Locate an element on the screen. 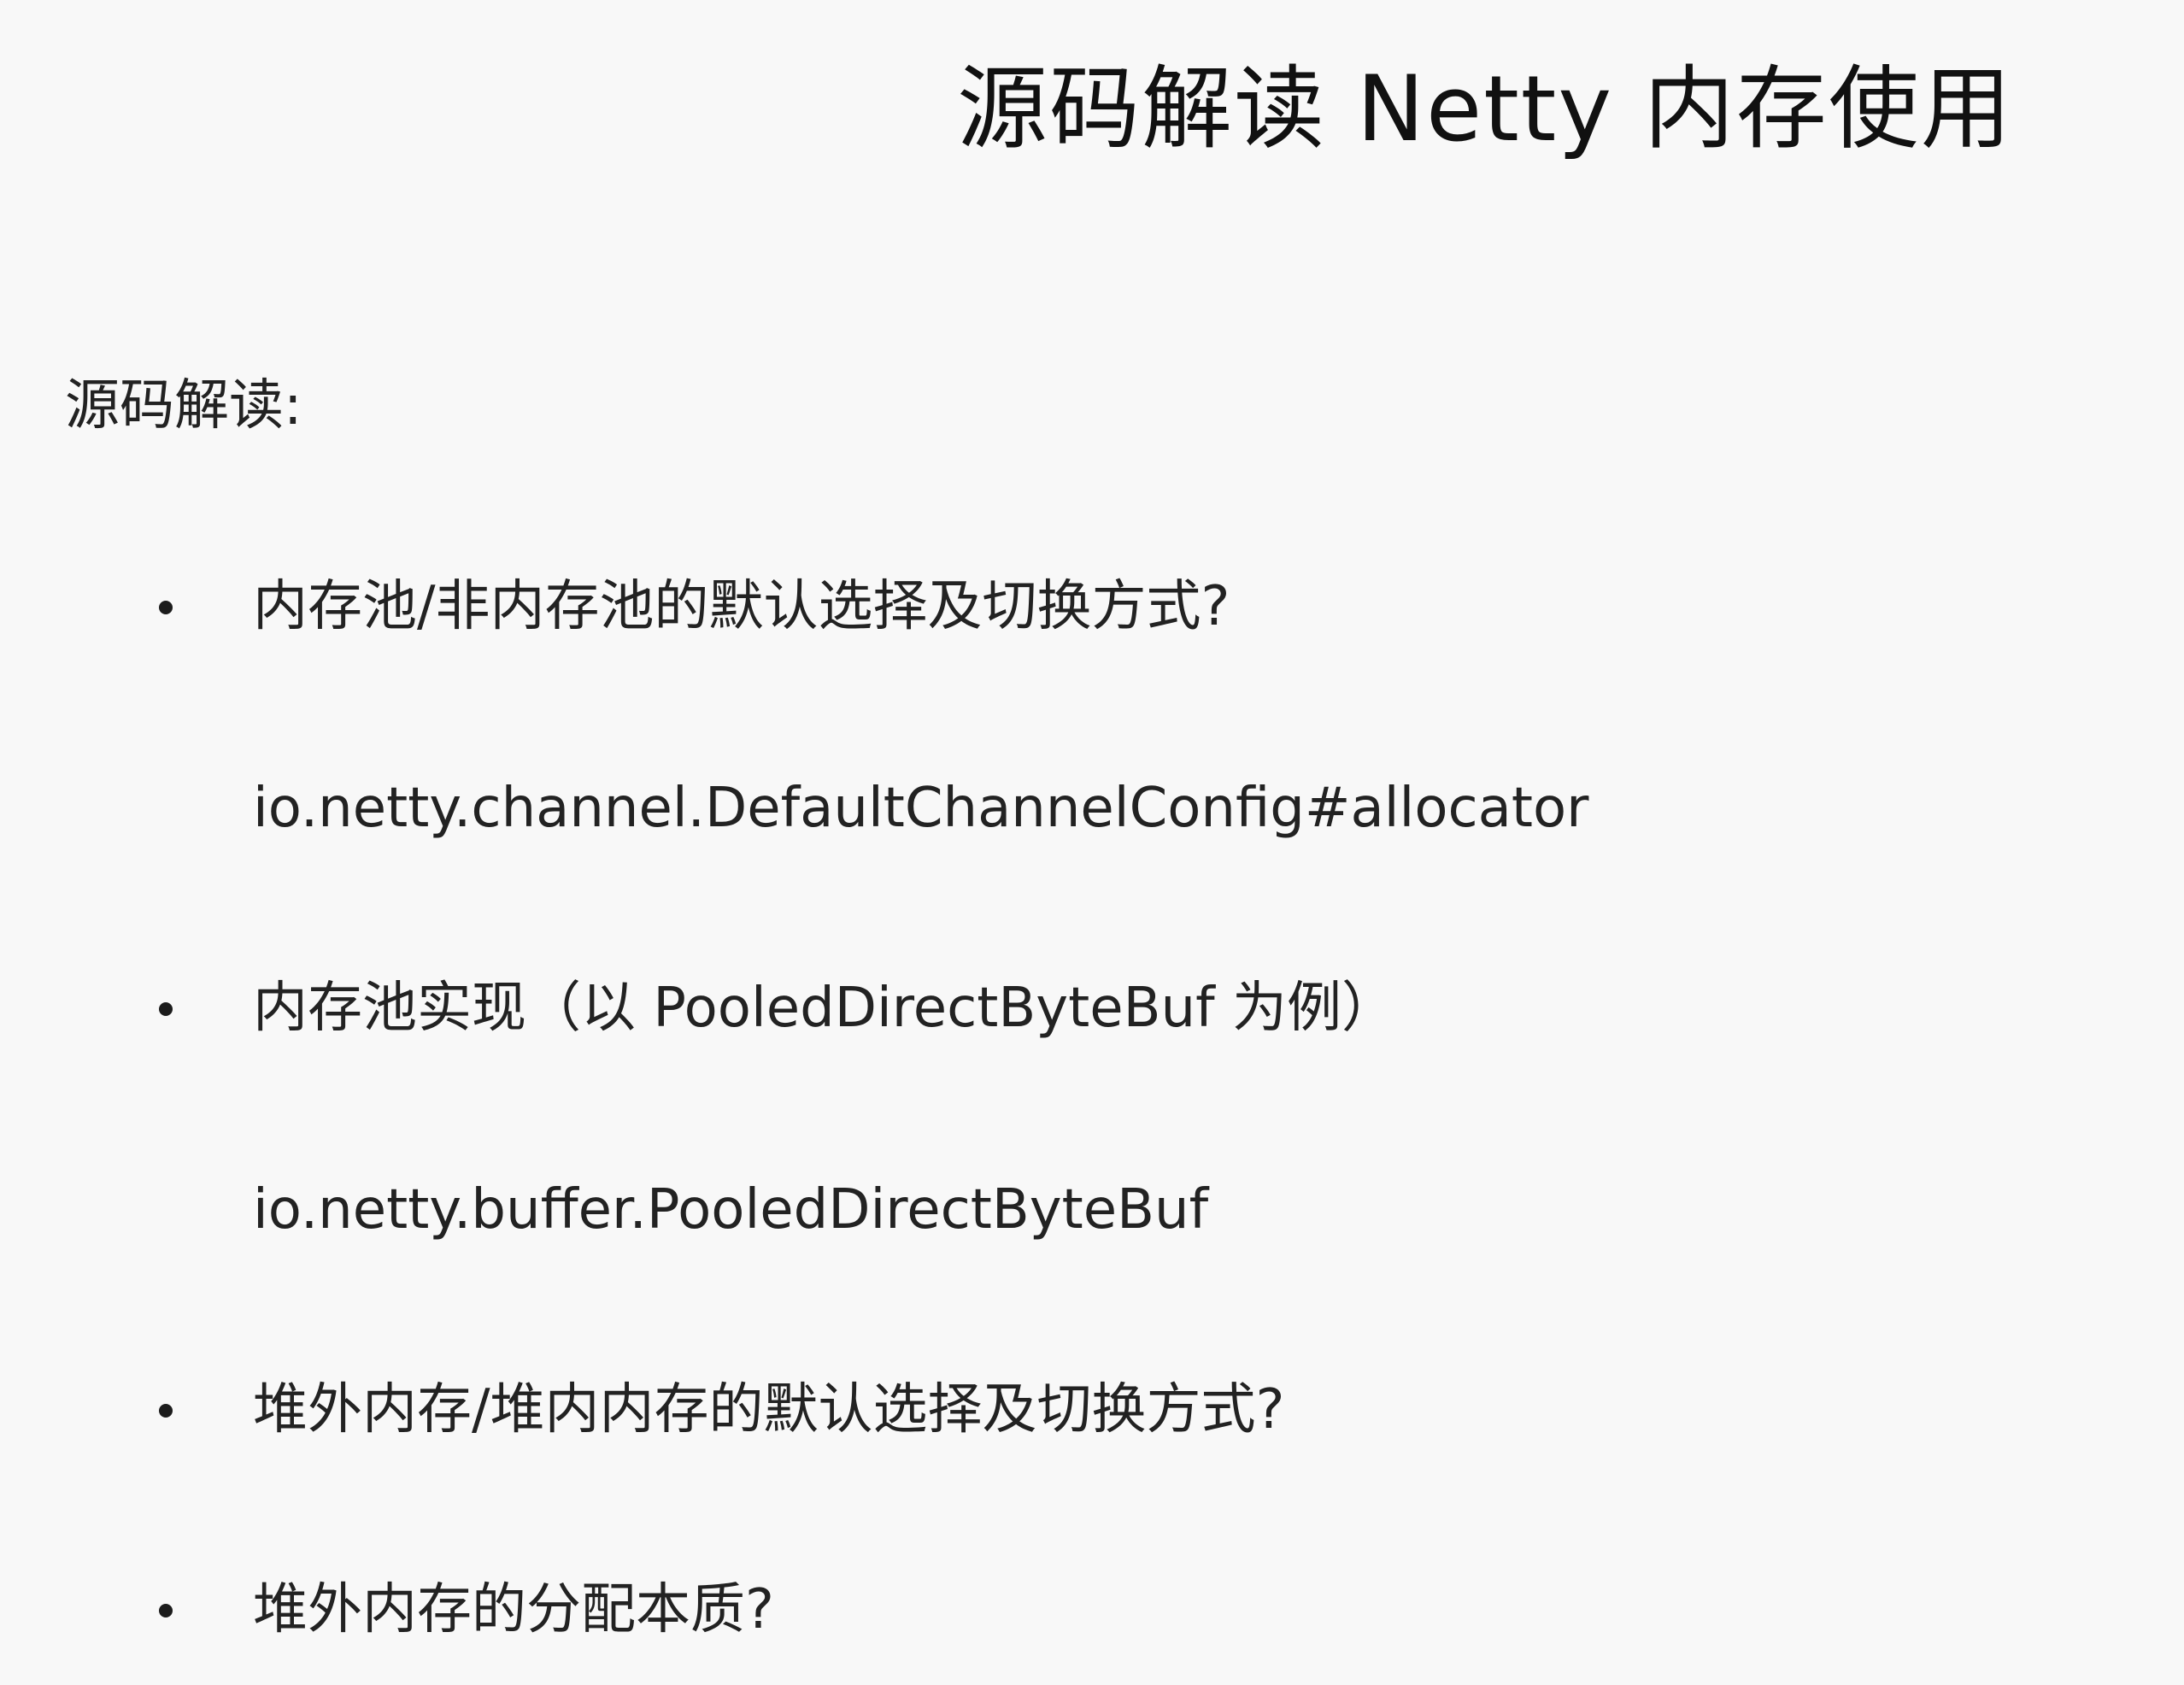  bullet-item-heap-selection: 堆外内存/堆内内存的默认选择及切换方式? is located at coordinates (1092, 1410).